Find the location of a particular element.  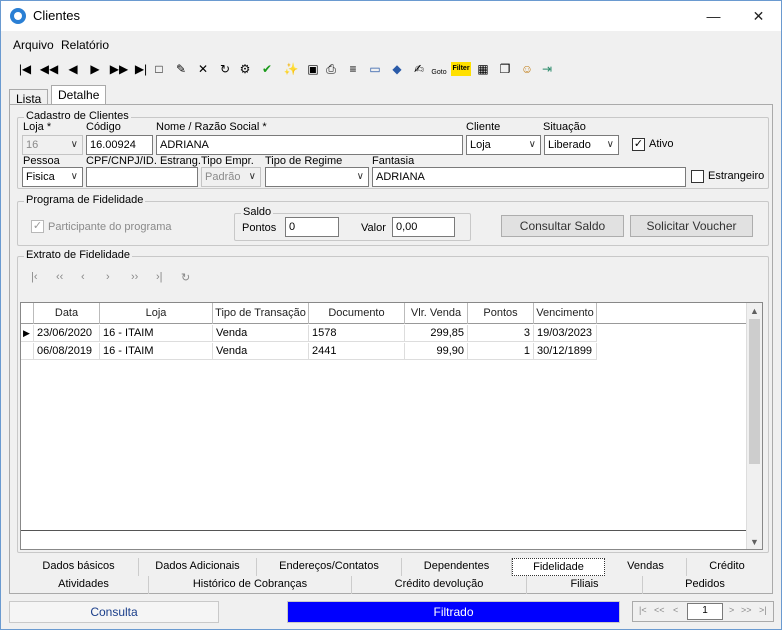

tab-dados-basicos: Dados básicos is located at coordinates (79, 567).